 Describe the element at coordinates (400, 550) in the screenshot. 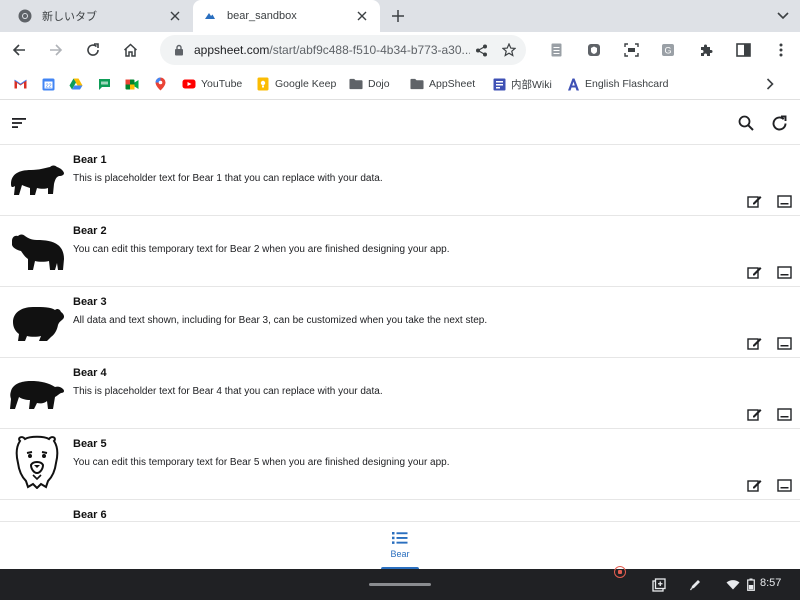

I see `nav-item-bear: Bear` at that location.